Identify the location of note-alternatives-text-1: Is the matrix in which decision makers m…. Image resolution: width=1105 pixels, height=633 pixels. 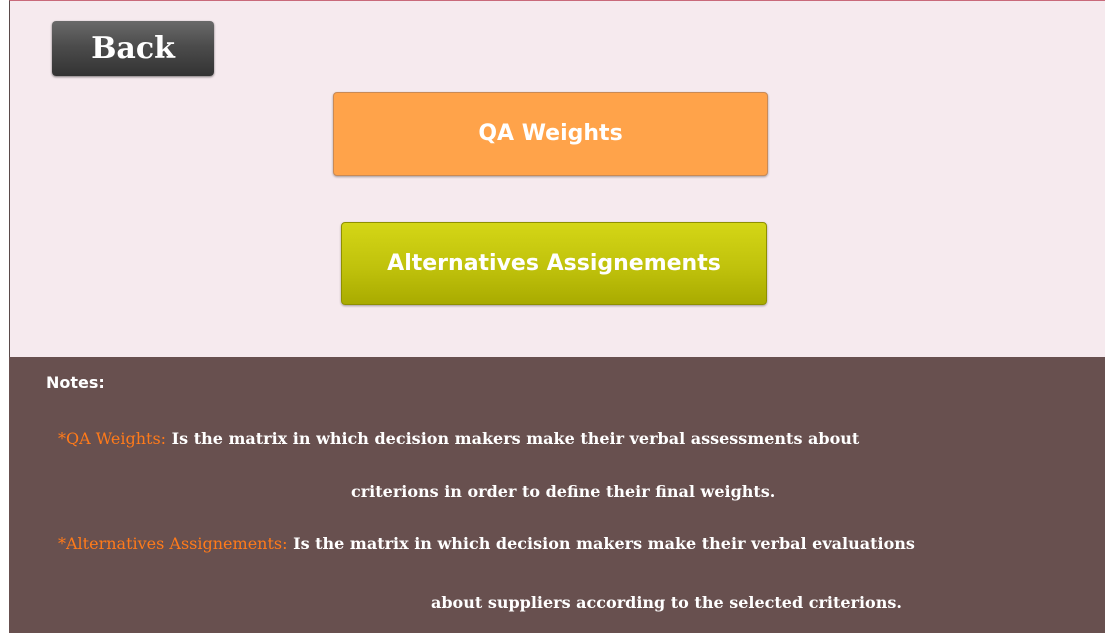
(604, 543).